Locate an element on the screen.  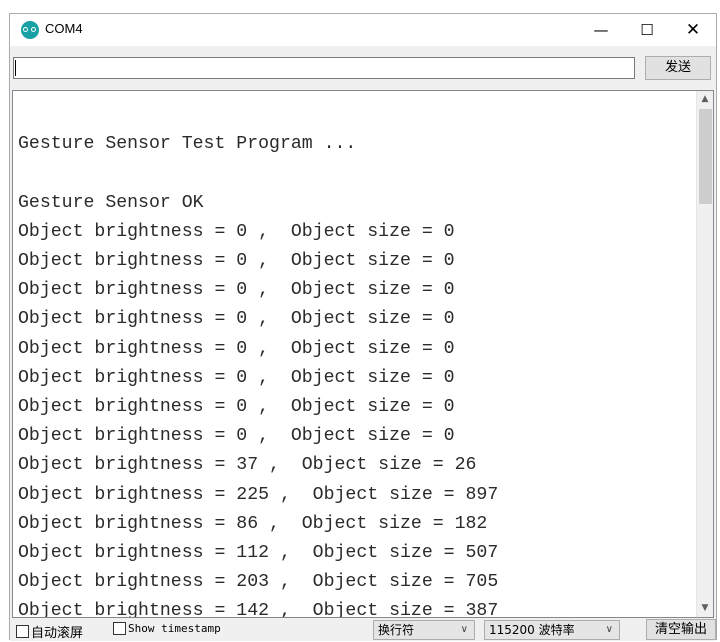
minimize-button: — is located at coordinates (601, 30).